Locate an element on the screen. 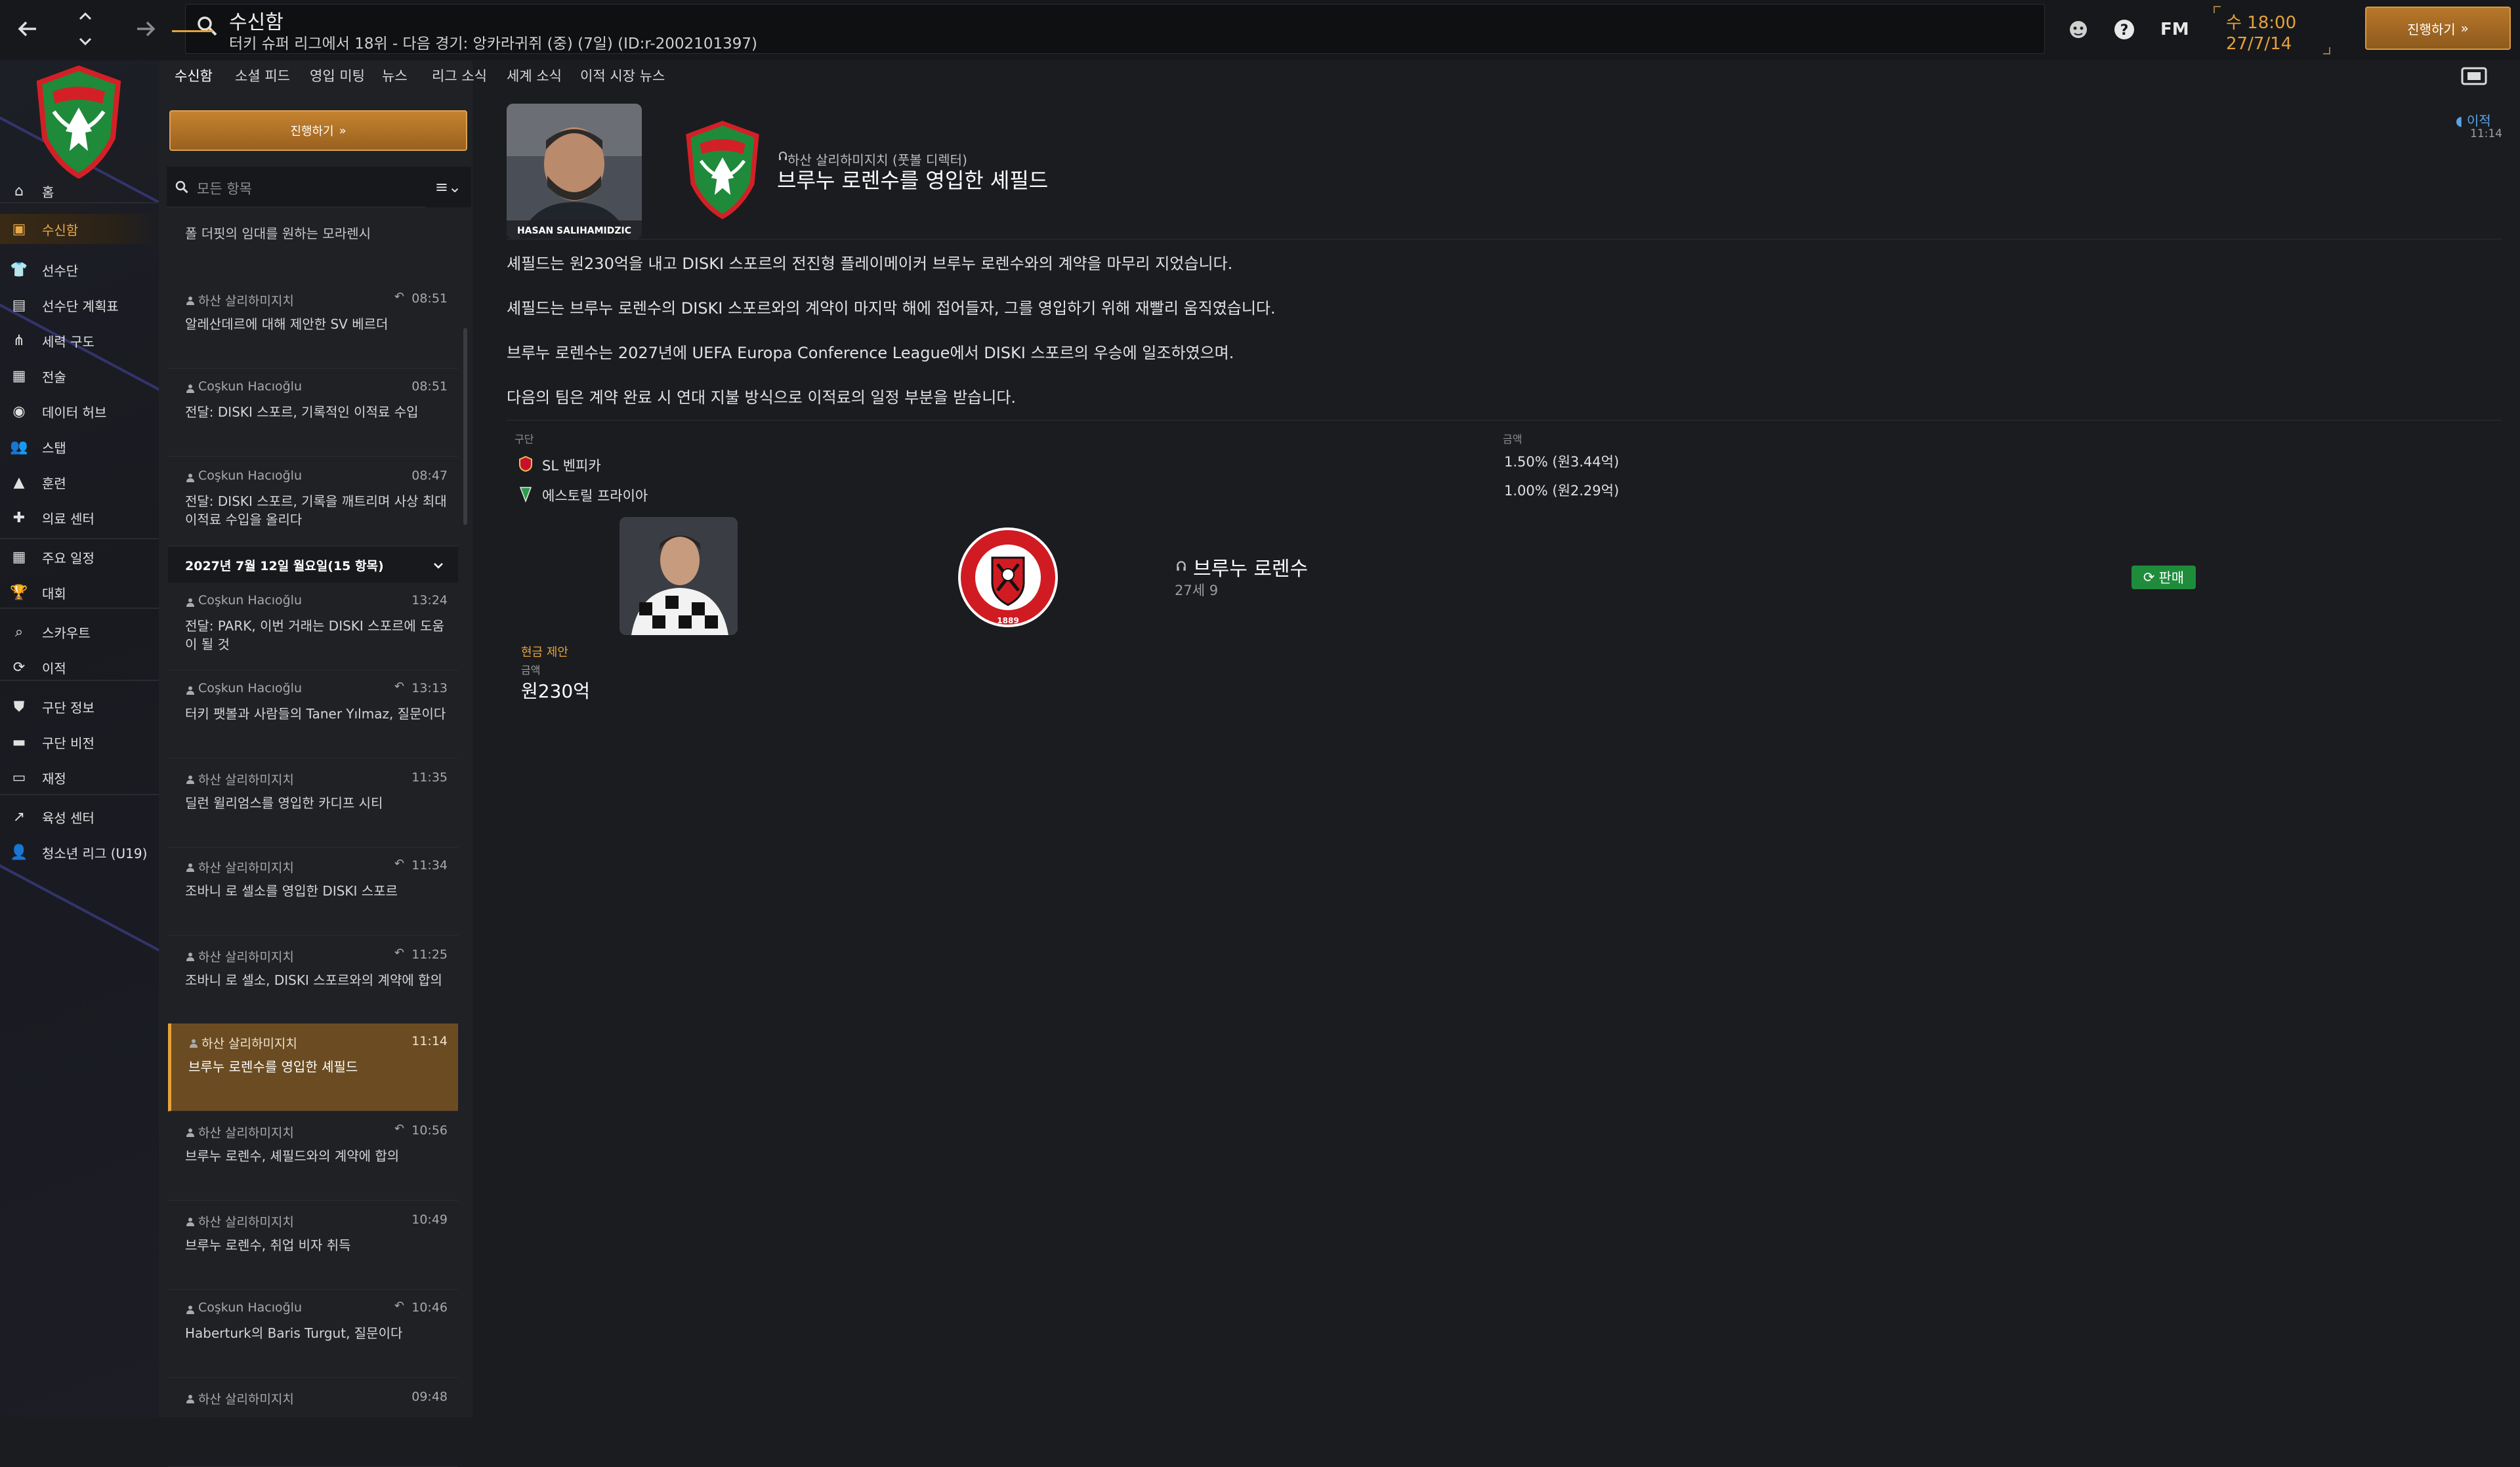 This screenshot has height=1467, width=2520. tab-news: 뉴스 is located at coordinates (395, 75).